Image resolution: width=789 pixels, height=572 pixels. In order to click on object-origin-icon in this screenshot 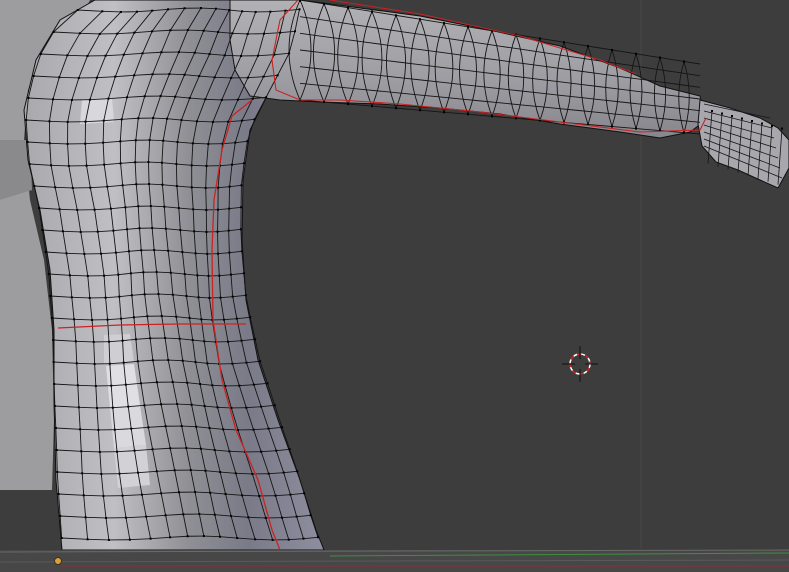, I will do `click(58, 561)`.